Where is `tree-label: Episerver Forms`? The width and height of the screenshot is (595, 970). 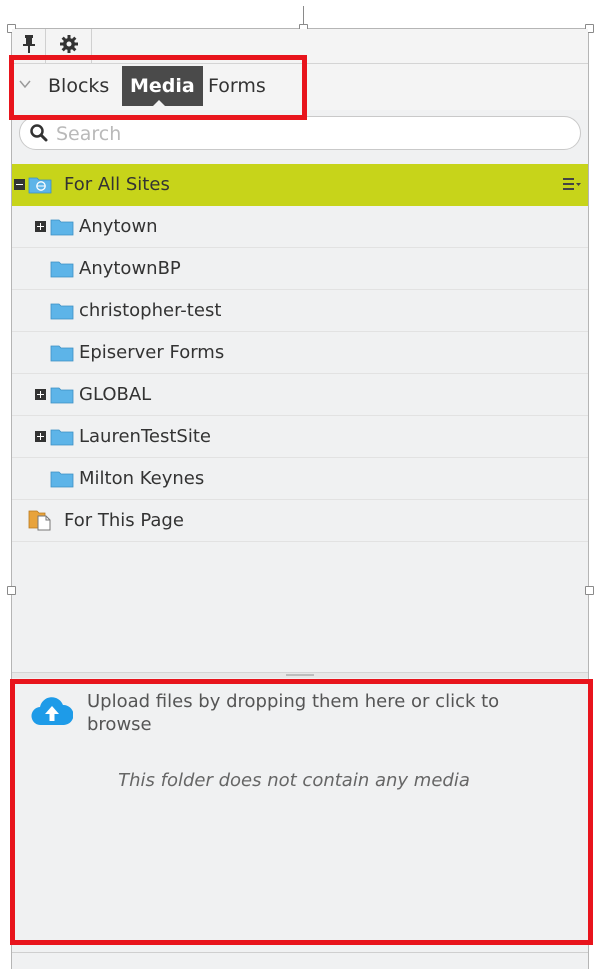 tree-label: Episerver Forms is located at coordinates (152, 352).